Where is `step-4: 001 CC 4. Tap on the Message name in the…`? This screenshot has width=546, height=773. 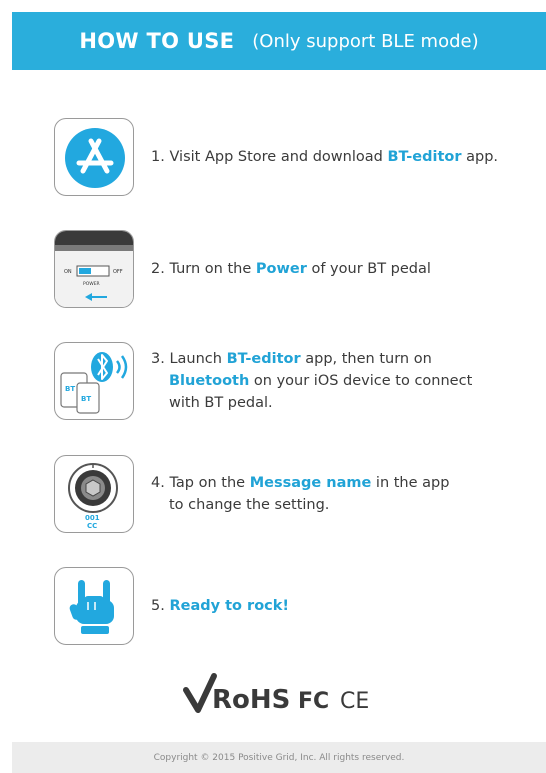 step-4: 001 CC 4. Tap on the Message name in the… is located at coordinates (294, 494).